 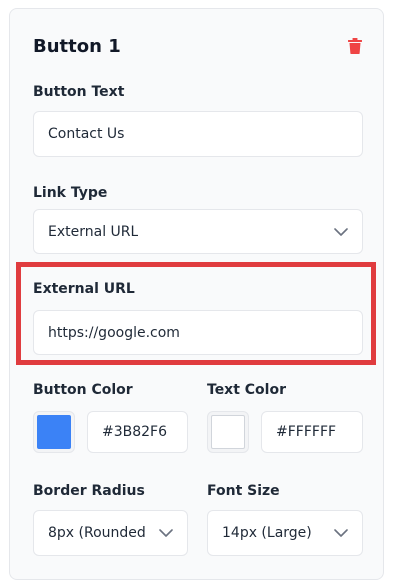 What do you see at coordinates (70, 193) in the screenshot?
I see `link-type-label: Link Type` at bounding box center [70, 193].